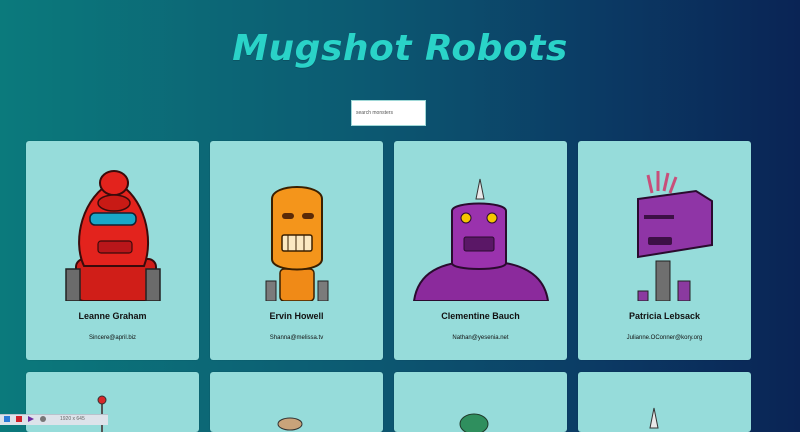  Describe the element at coordinates (54, 419) in the screenshot. I see `taskbar: 1920 x 645` at that location.